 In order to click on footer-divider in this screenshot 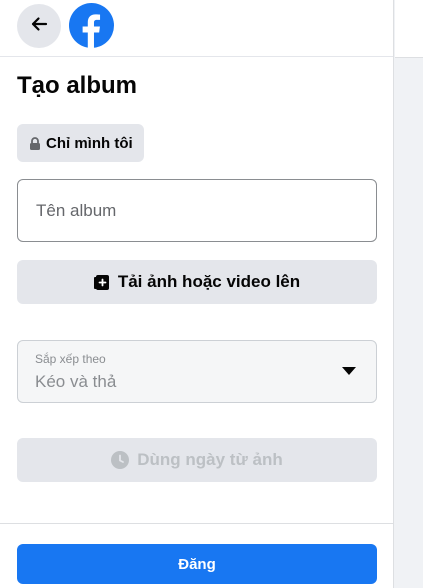, I will do `click(196, 523)`.